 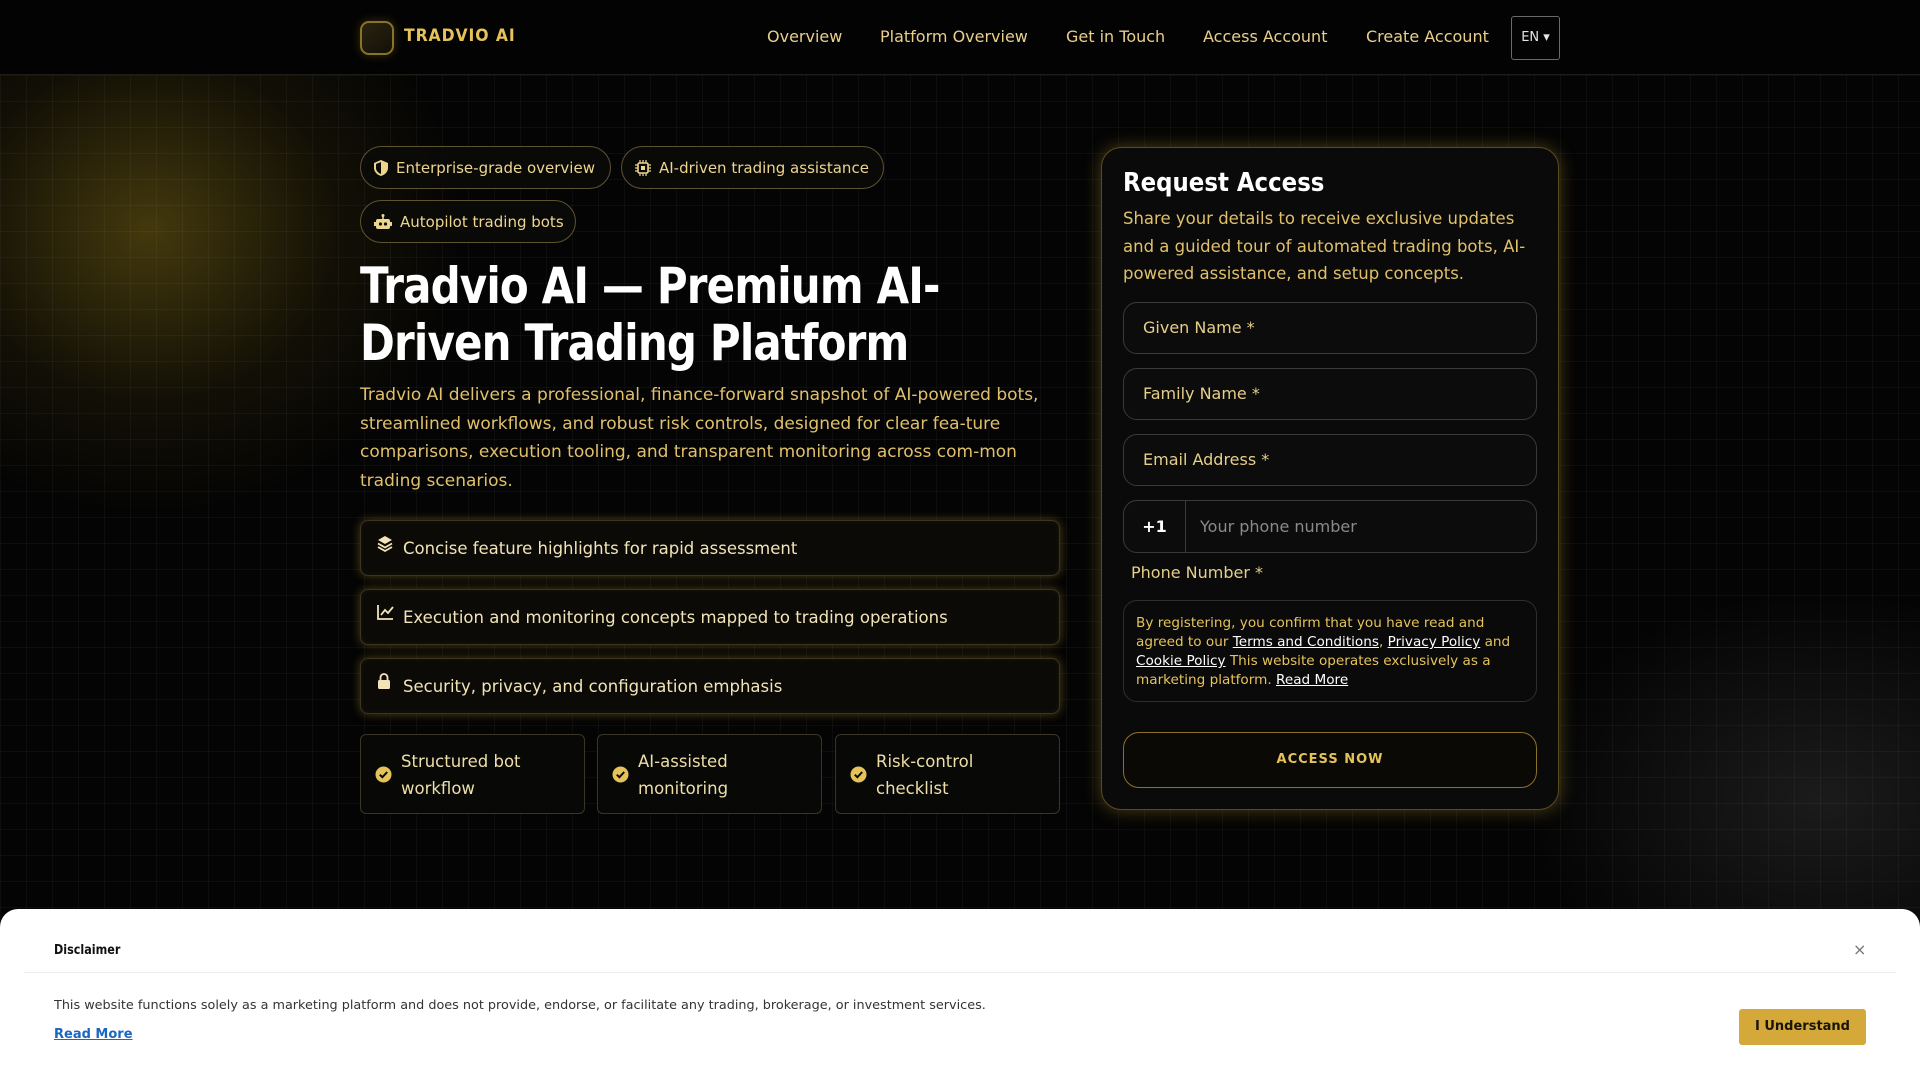 What do you see at coordinates (804, 36) in the screenshot?
I see `nav-overview: Overview` at bounding box center [804, 36].